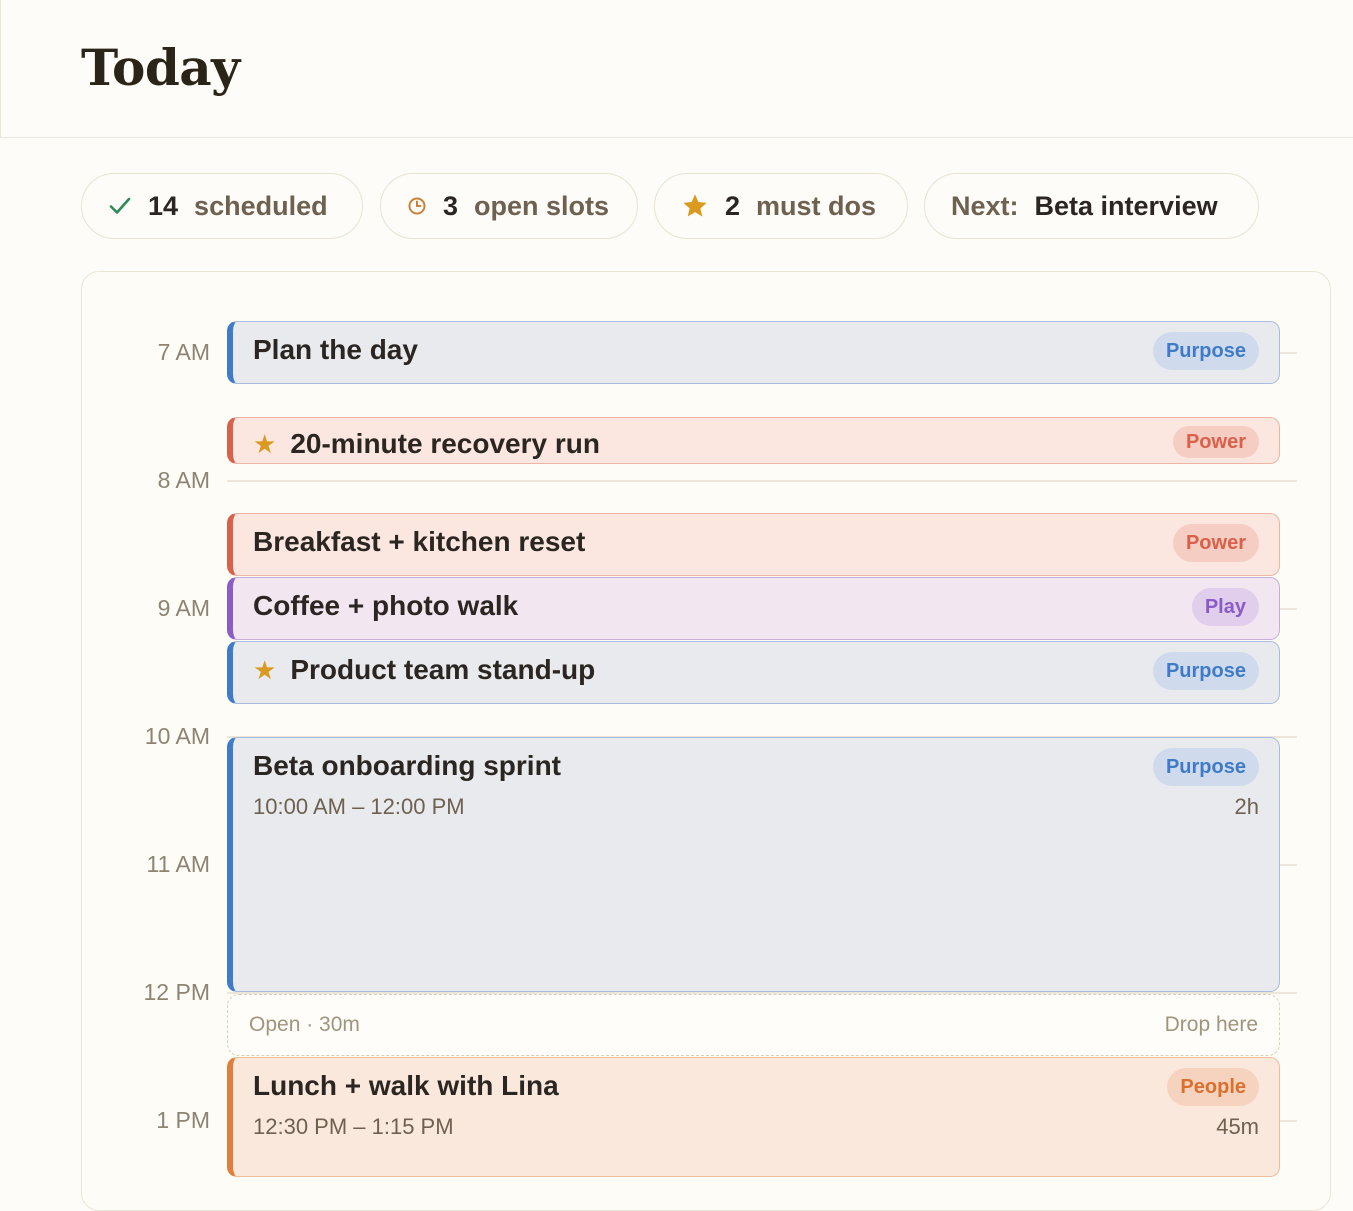 Image resolution: width=1353 pixels, height=1211 pixels. I want to click on hour-label: 1 PM, so click(183, 1120).